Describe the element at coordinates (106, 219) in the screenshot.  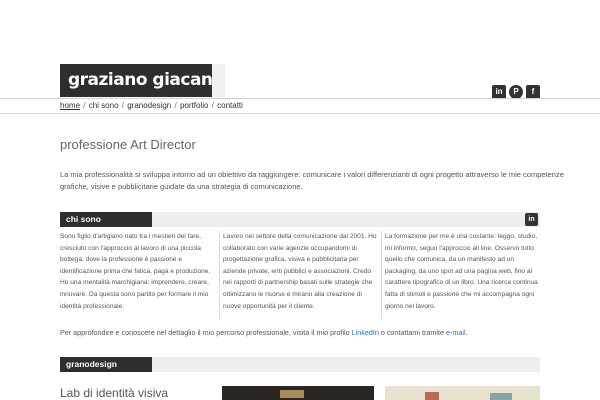
I see `section-tab-chi-sono: chi sono` at that location.